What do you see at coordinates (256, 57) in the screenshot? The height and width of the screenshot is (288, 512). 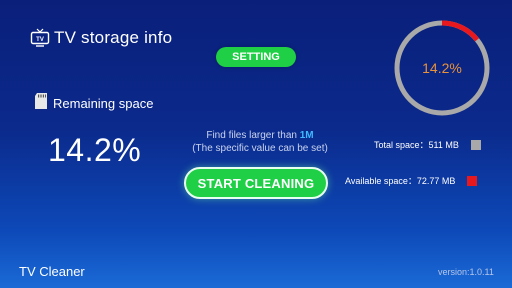 I see `setting-button: SETTING` at bounding box center [256, 57].